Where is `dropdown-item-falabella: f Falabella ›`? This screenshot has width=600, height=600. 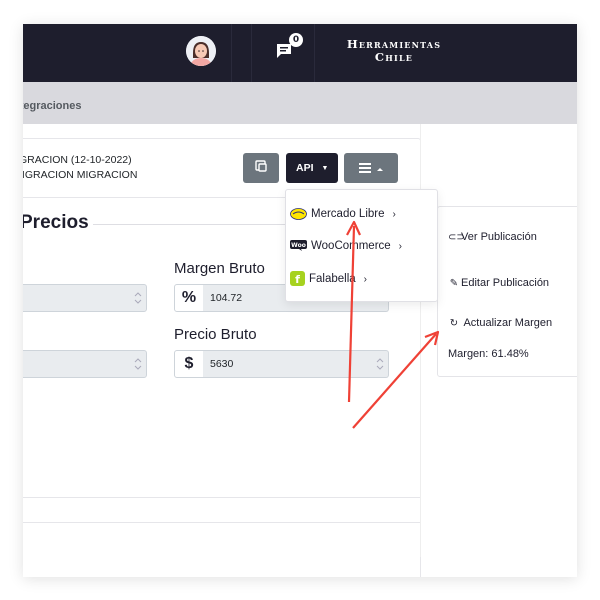 dropdown-item-falabella: f Falabella › is located at coordinates (328, 279).